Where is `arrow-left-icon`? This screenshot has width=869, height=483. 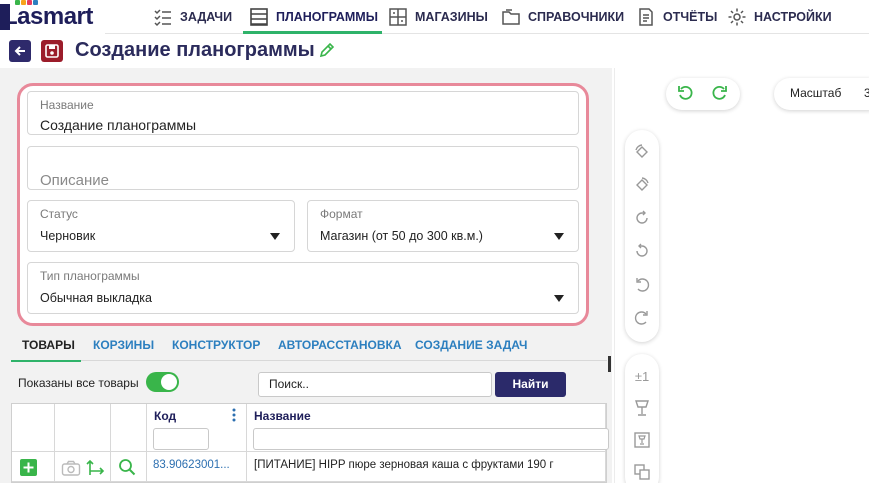 arrow-left-icon is located at coordinates (19, 51).